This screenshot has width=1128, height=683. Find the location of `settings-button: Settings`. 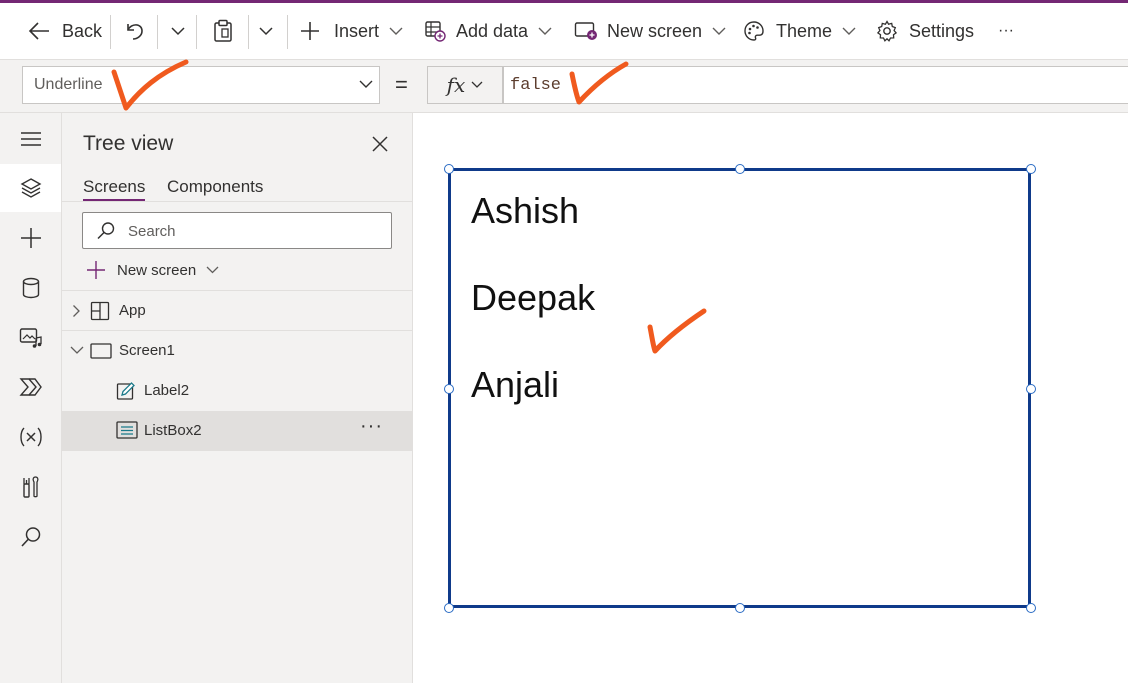

settings-button: Settings is located at coordinates (925, 31).